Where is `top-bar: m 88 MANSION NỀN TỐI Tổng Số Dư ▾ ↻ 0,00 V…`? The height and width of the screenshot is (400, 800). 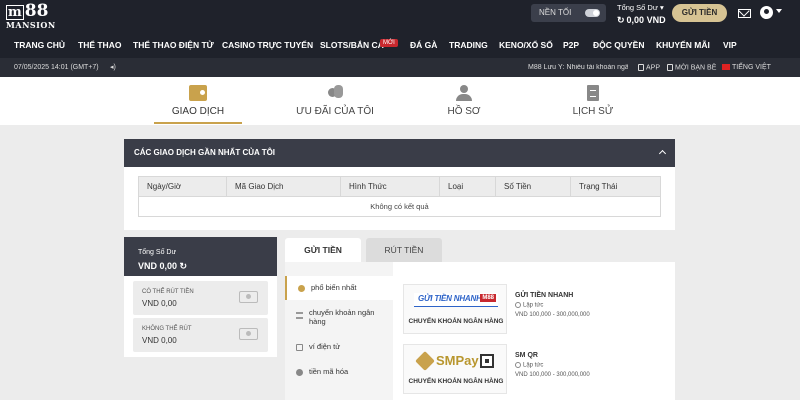 top-bar: m 88 MANSION NỀN TỐI Tổng Số Dư ▾ ↻ 0,00 V… is located at coordinates (400, 16).